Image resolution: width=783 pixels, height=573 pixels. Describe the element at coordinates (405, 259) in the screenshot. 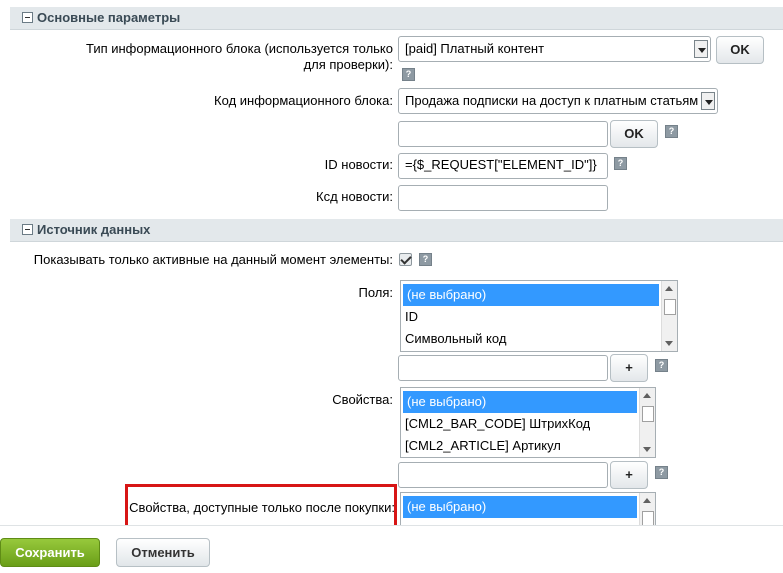

I see `active-only-checkbox` at that location.